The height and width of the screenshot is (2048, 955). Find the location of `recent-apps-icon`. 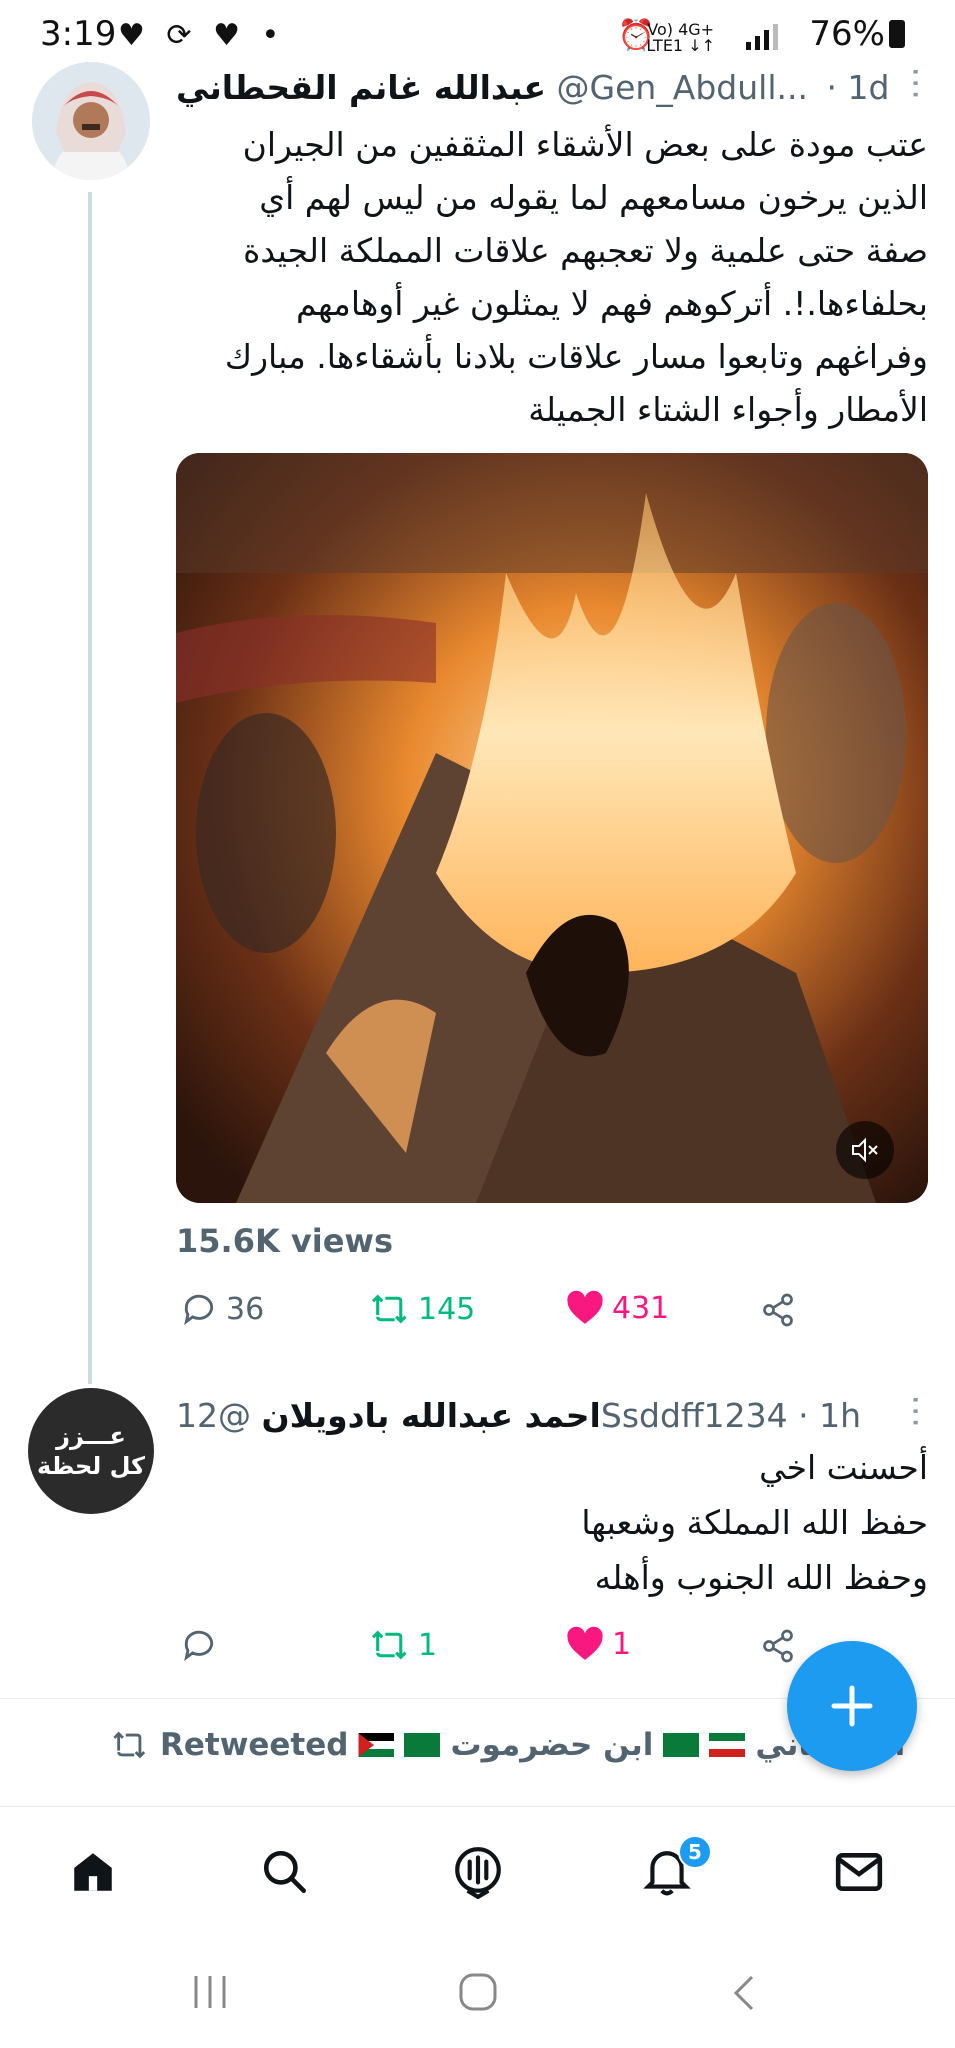

recent-apps-icon is located at coordinates (210, 1992).